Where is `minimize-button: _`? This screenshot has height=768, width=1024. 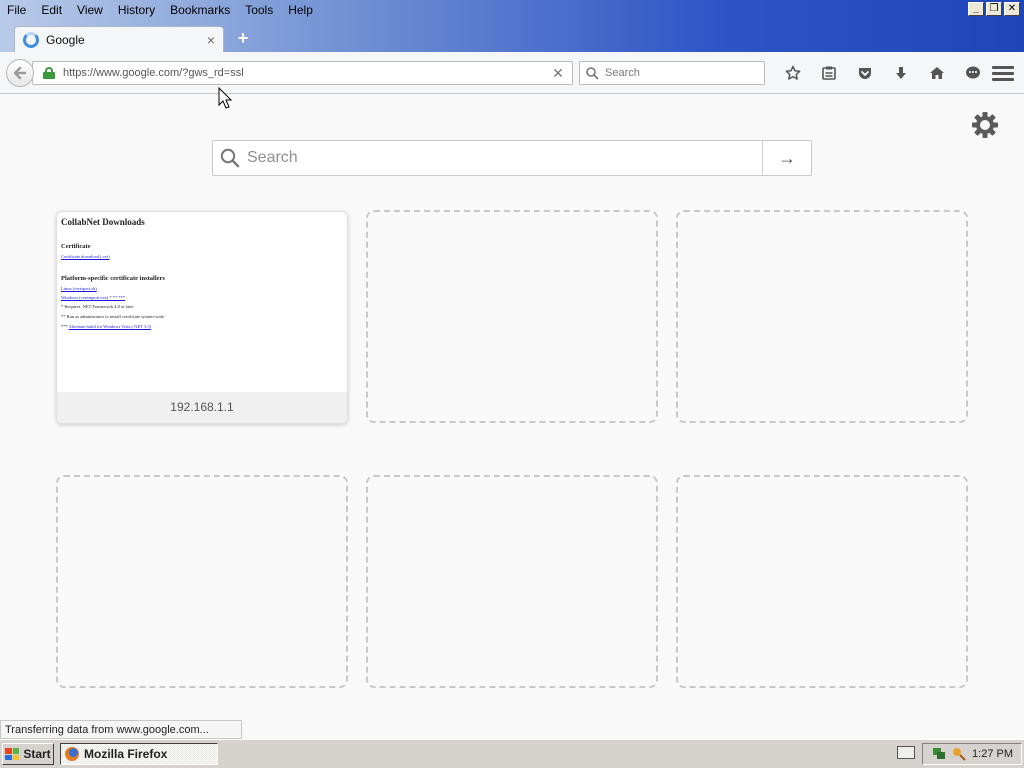 minimize-button: _ is located at coordinates (976, 9).